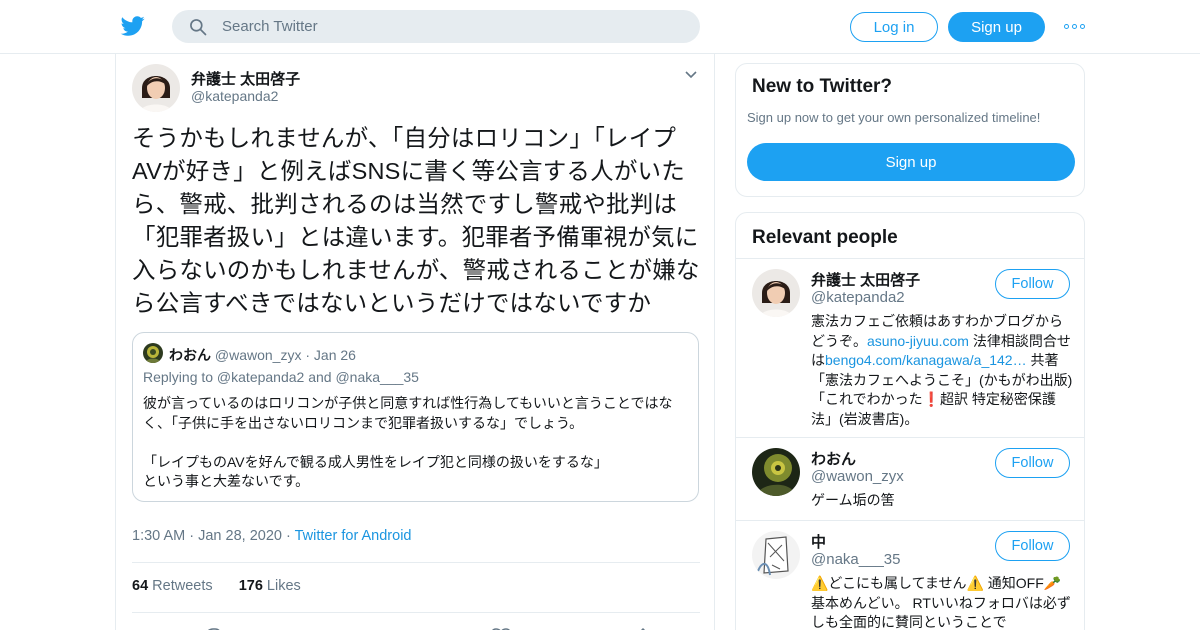 Image resolution: width=1200 pixels, height=630 pixels. What do you see at coordinates (133, 26) in the screenshot?
I see `twitter-bird-icon` at bounding box center [133, 26].